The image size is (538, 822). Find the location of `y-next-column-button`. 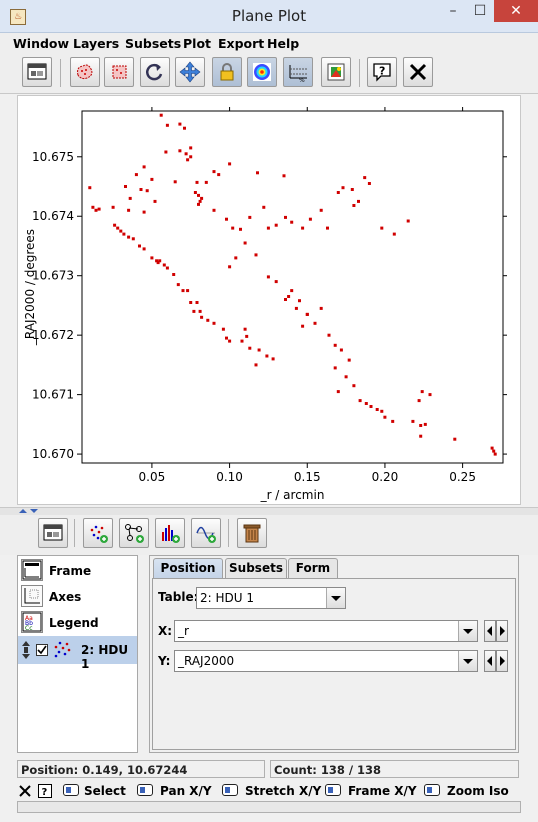

y-next-column-button is located at coordinates (502, 661).